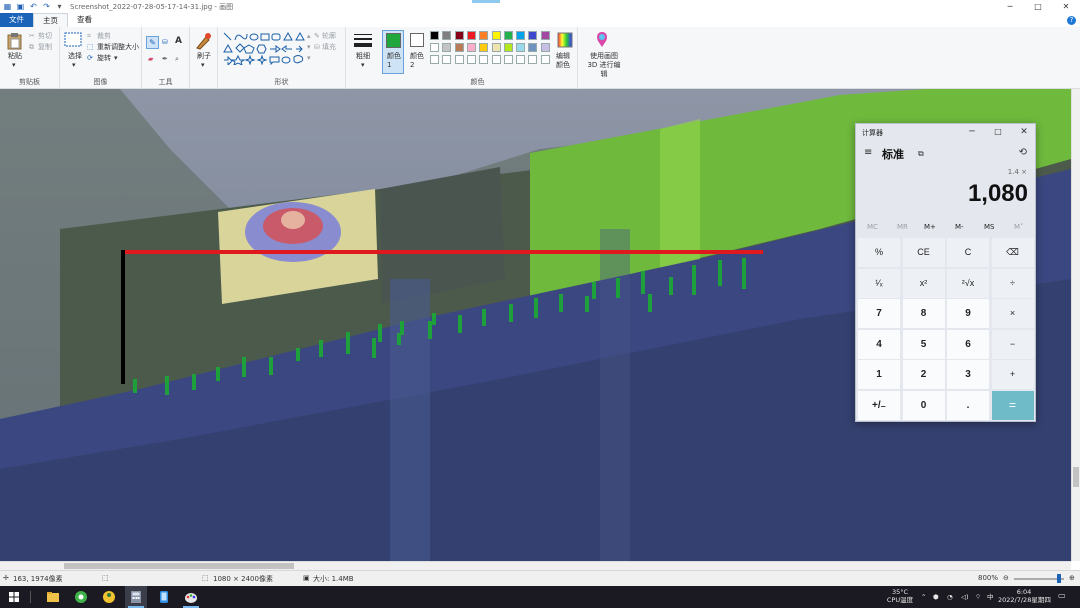  Describe the element at coordinates (972, 132) in the screenshot. I see `calculator-minimize-button: ─` at that location.